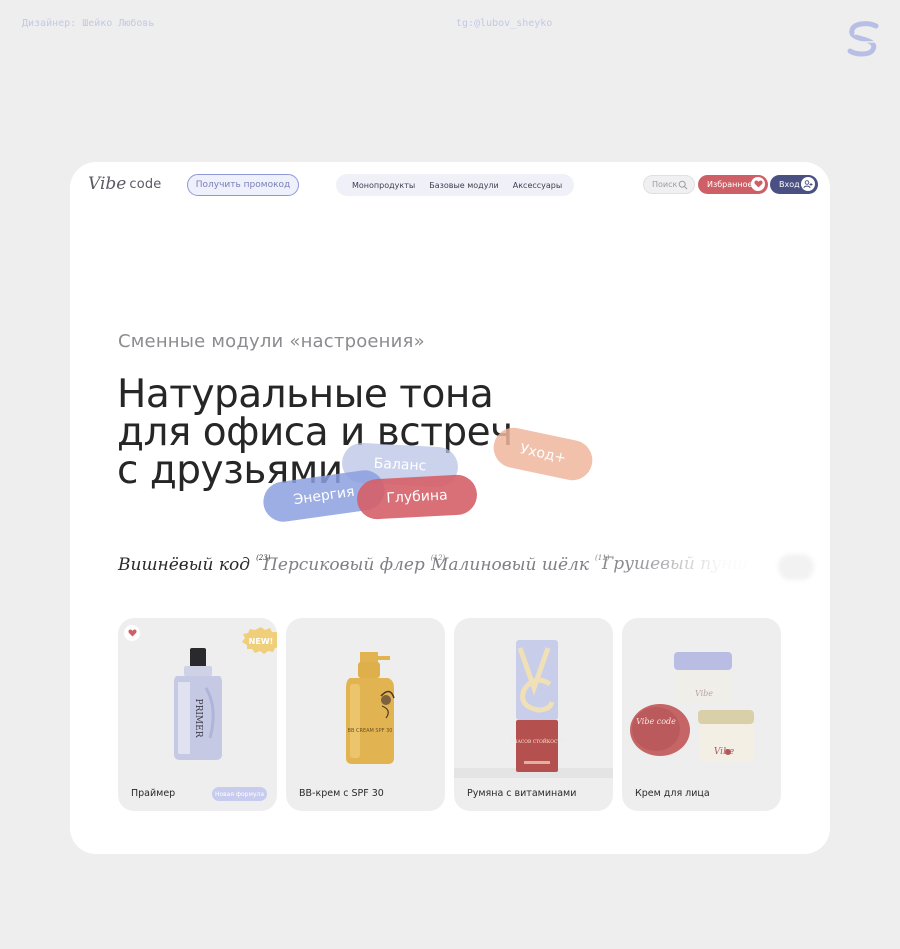 This screenshot has width=900, height=949. I want to click on logo-vibe-text: Vibe, so click(107, 184).